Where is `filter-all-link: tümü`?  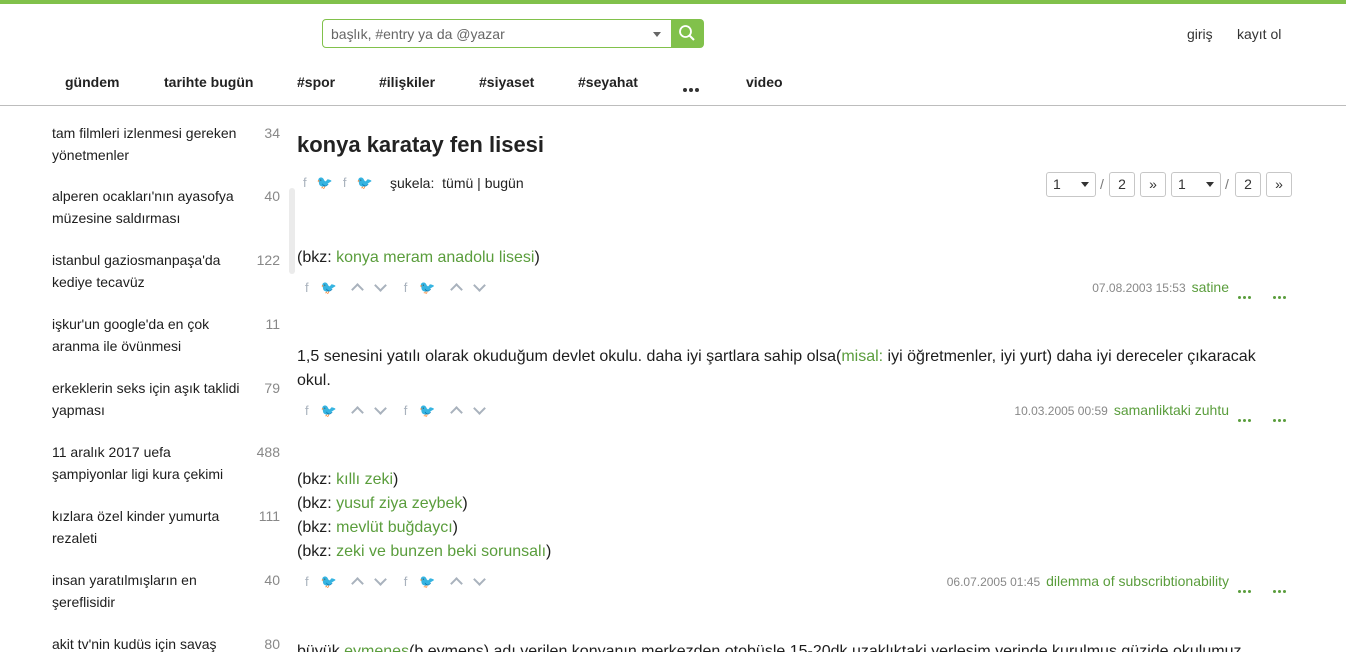 filter-all-link: tümü is located at coordinates (457, 183).